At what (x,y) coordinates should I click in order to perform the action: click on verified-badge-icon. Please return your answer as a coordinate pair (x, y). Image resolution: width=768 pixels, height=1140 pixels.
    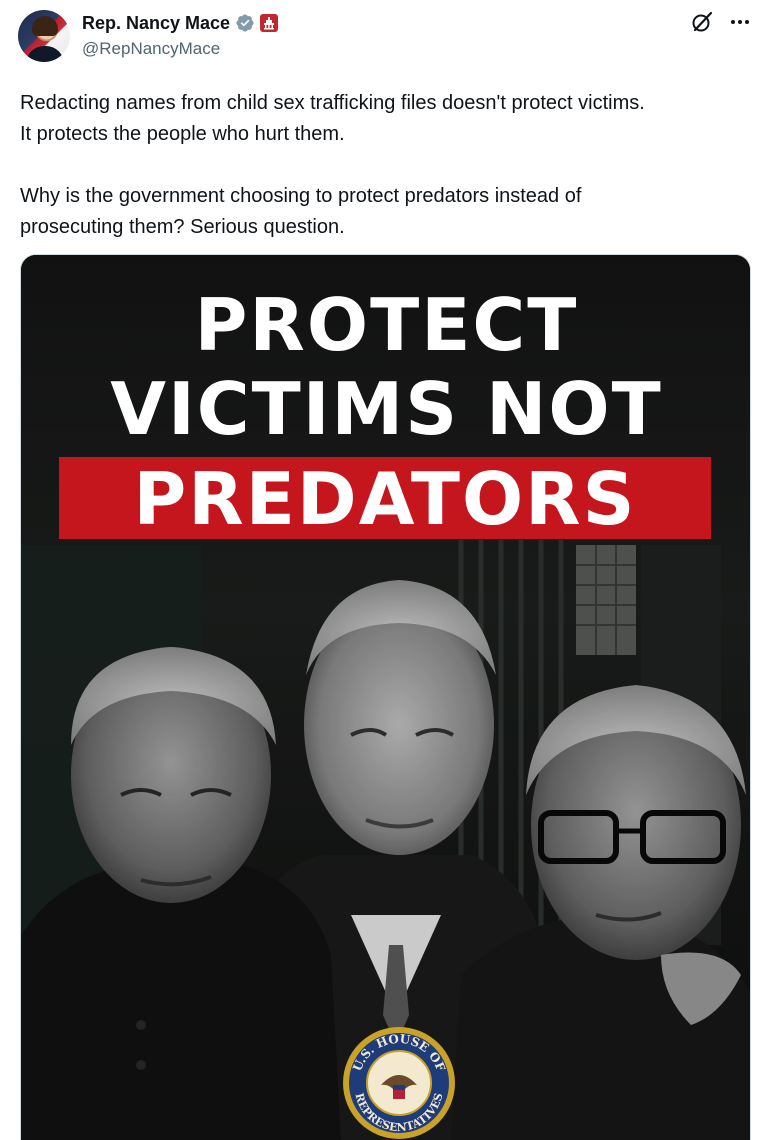
    Looking at the image, I should click on (245, 23).